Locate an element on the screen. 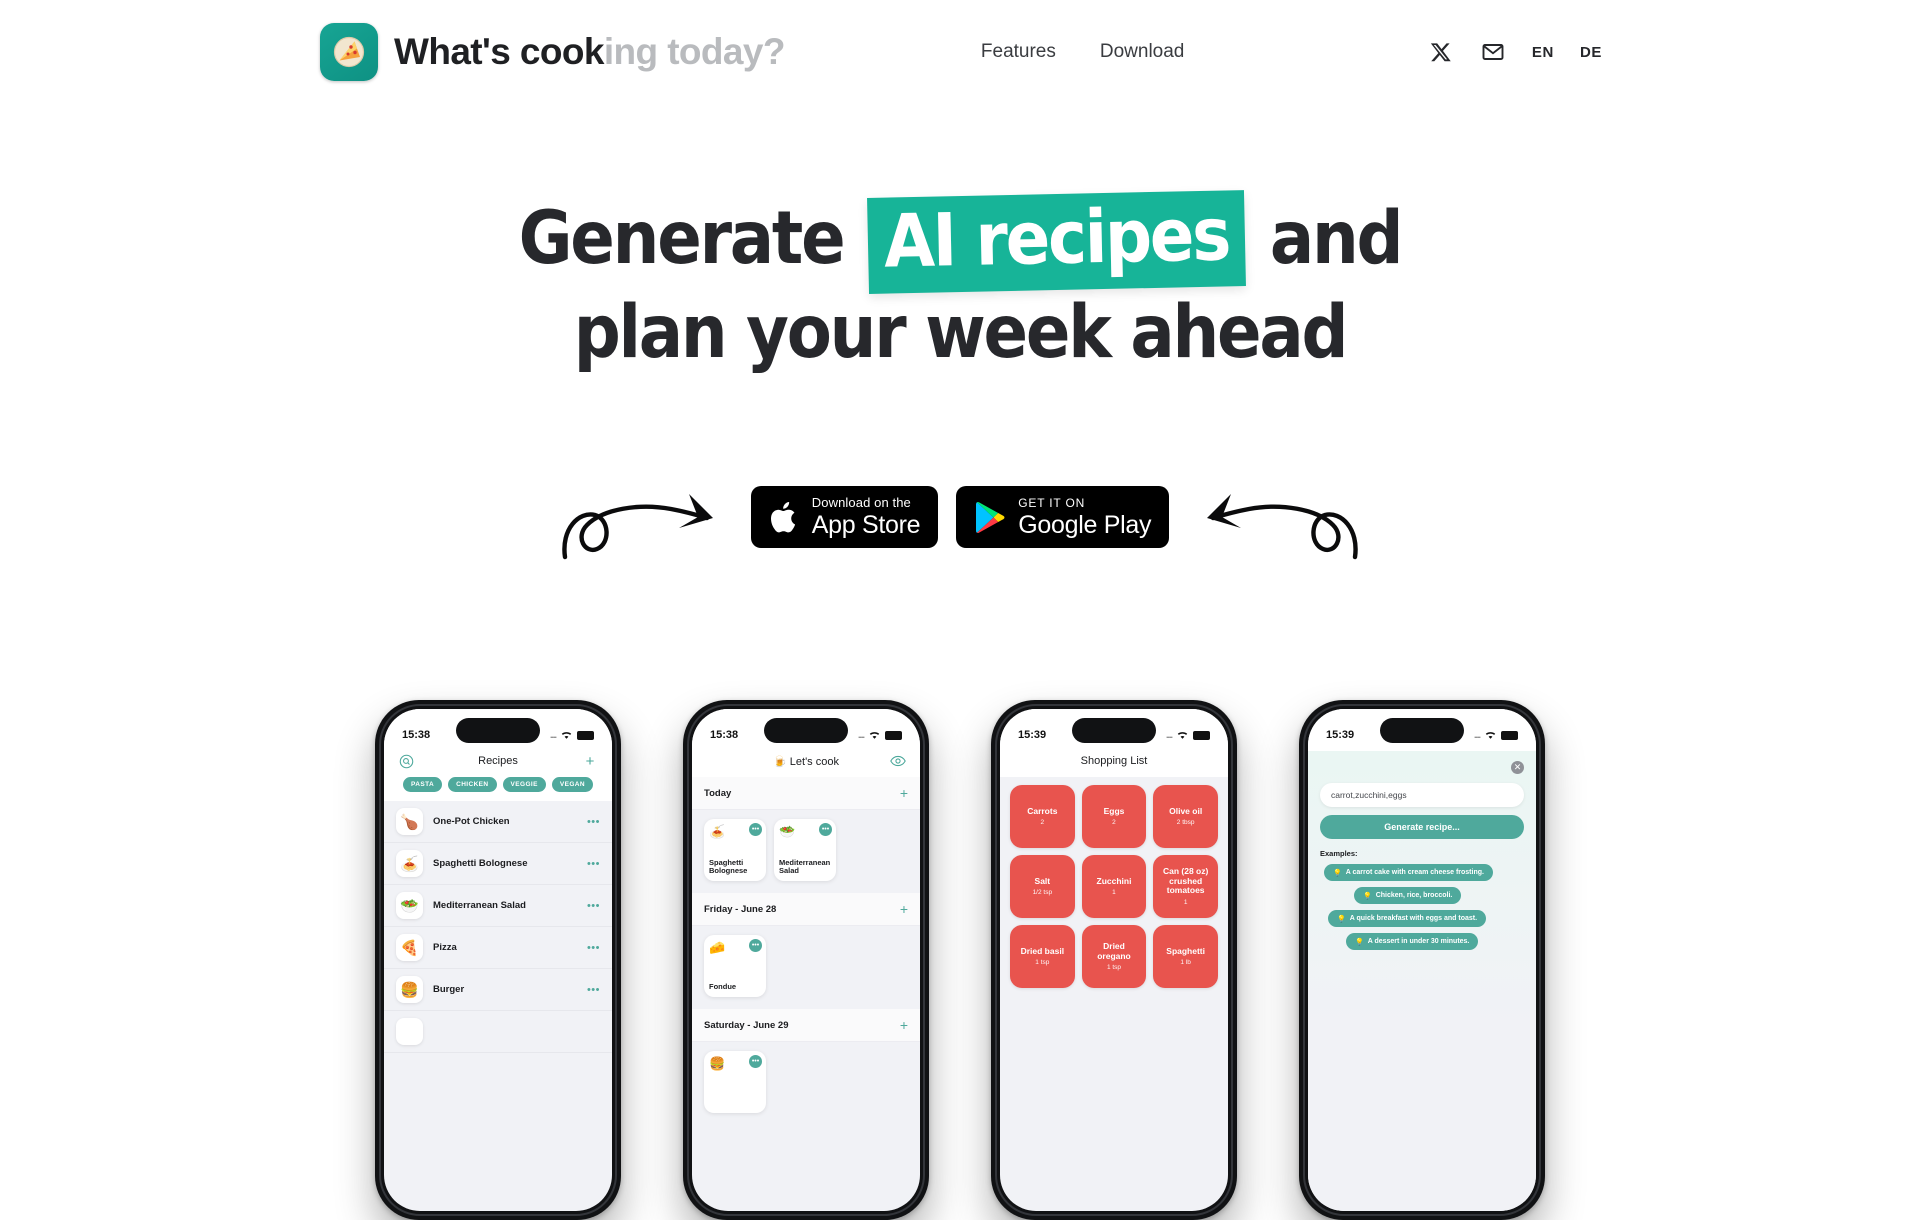 The width and height of the screenshot is (1920, 1220). mail-icon is located at coordinates (1493, 52).